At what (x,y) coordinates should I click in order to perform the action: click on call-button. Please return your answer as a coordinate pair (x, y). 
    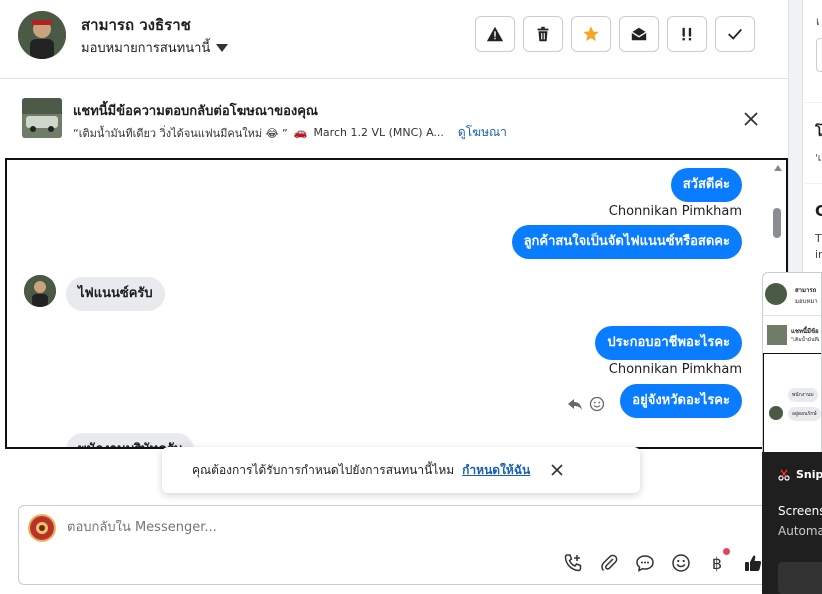
    Looking at the image, I should click on (573, 563).